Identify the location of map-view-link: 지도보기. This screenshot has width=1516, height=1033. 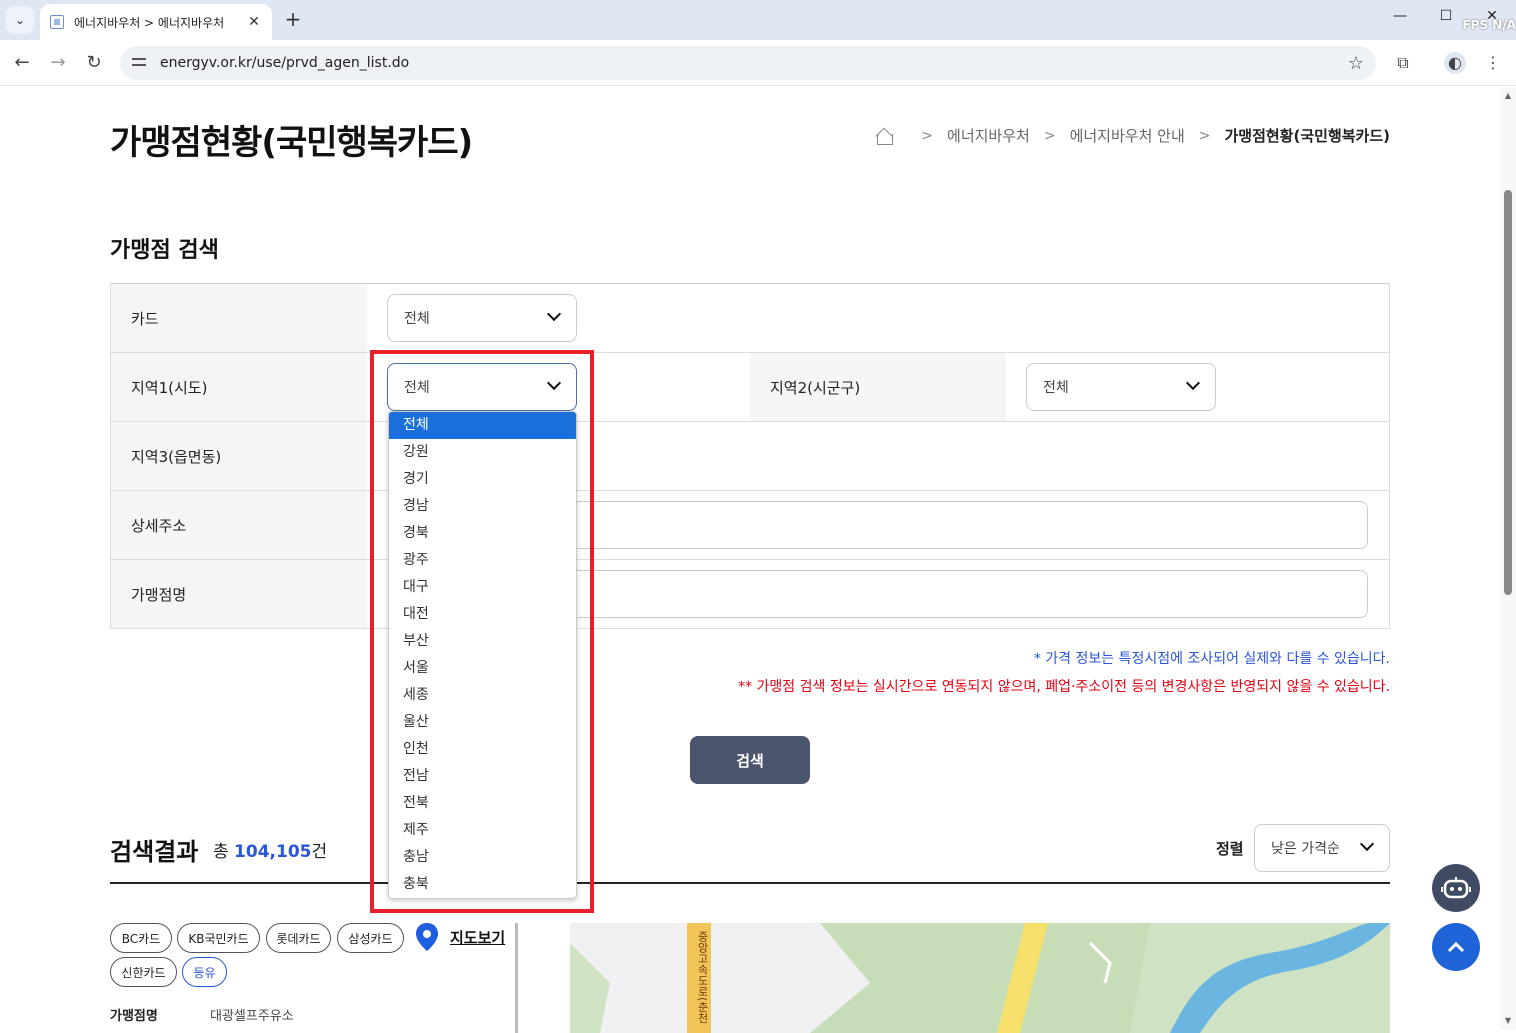
(477, 937).